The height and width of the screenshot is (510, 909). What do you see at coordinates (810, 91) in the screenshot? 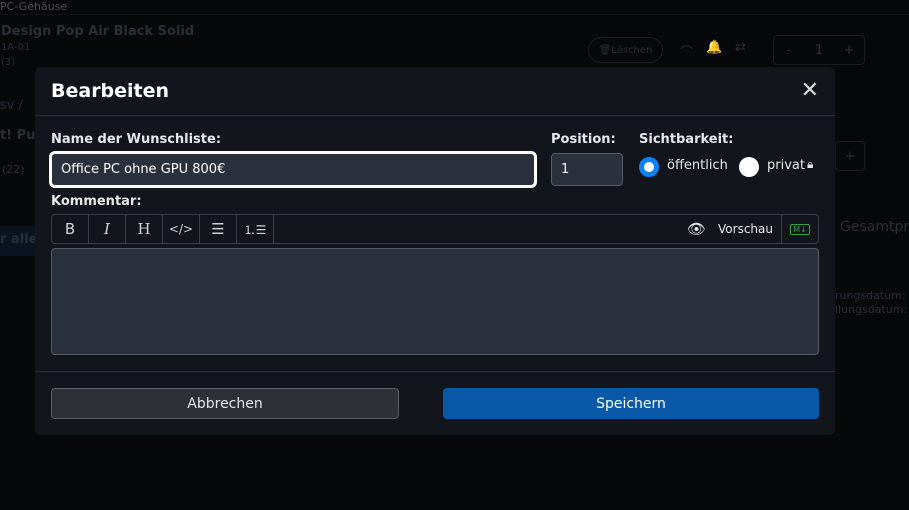
I see `close-icon: ✕` at bounding box center [810, 91].